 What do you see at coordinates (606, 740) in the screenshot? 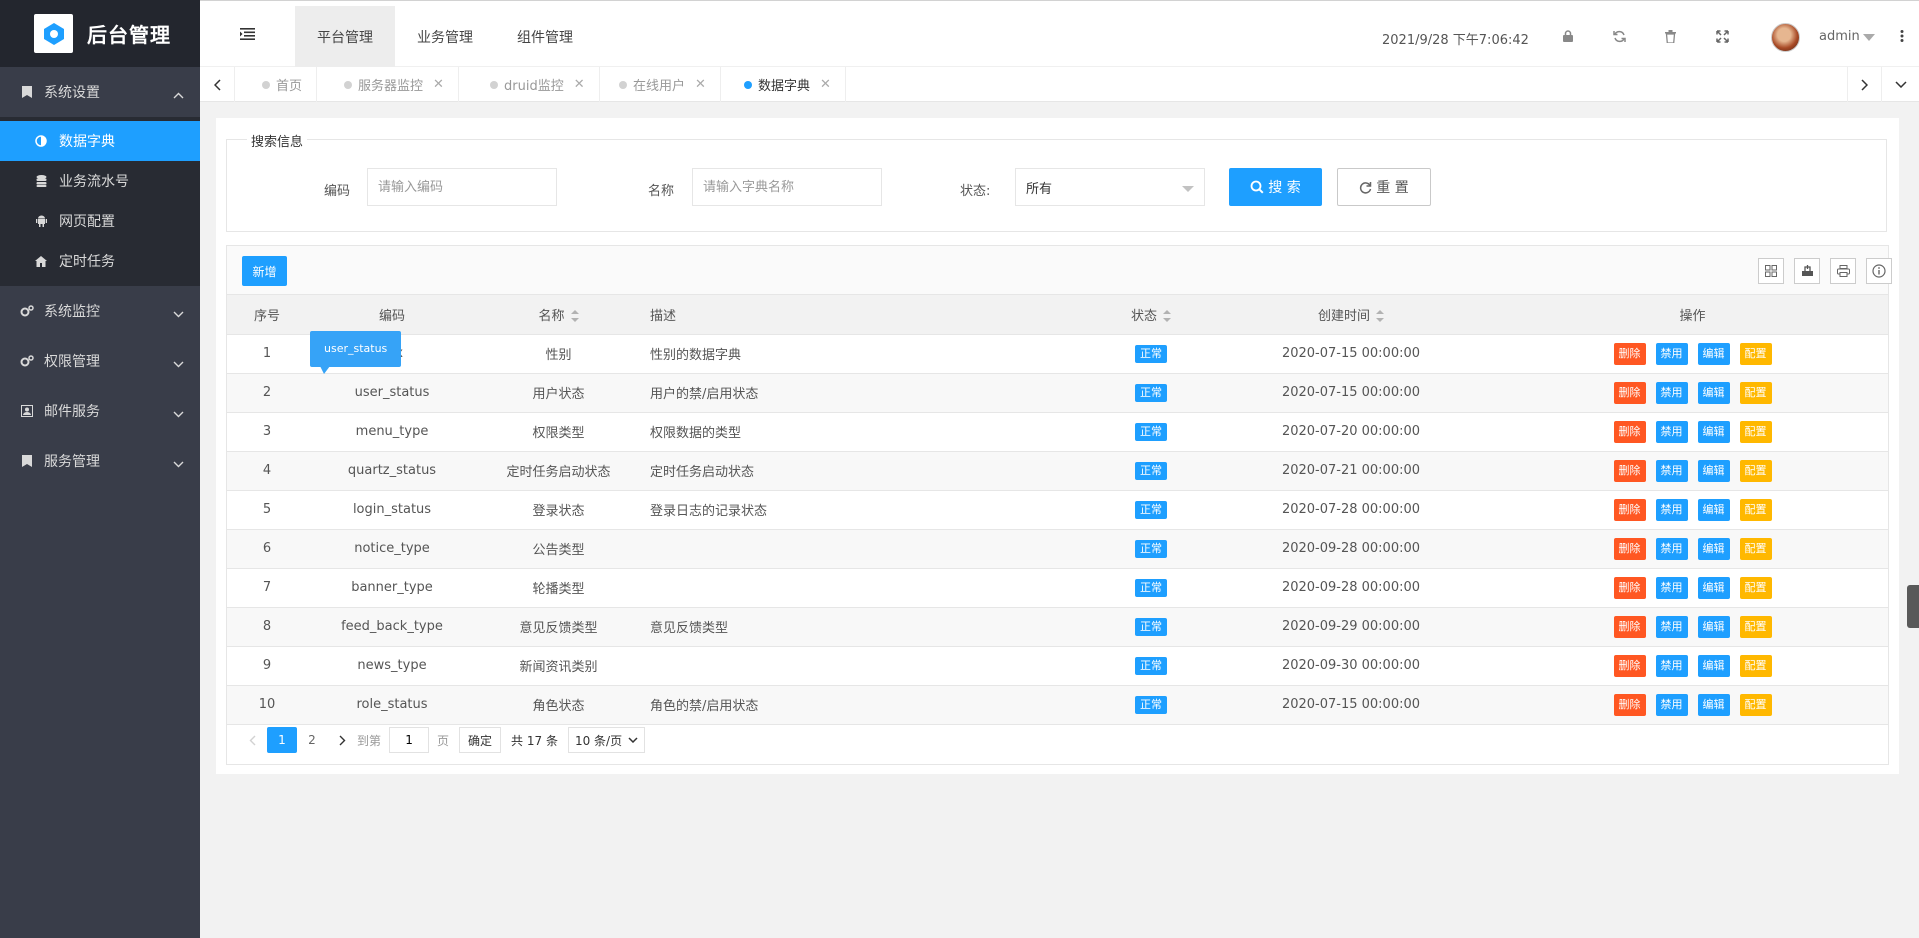
I see `page-size-select: 10 条/页` at bounding box center [606, 740].